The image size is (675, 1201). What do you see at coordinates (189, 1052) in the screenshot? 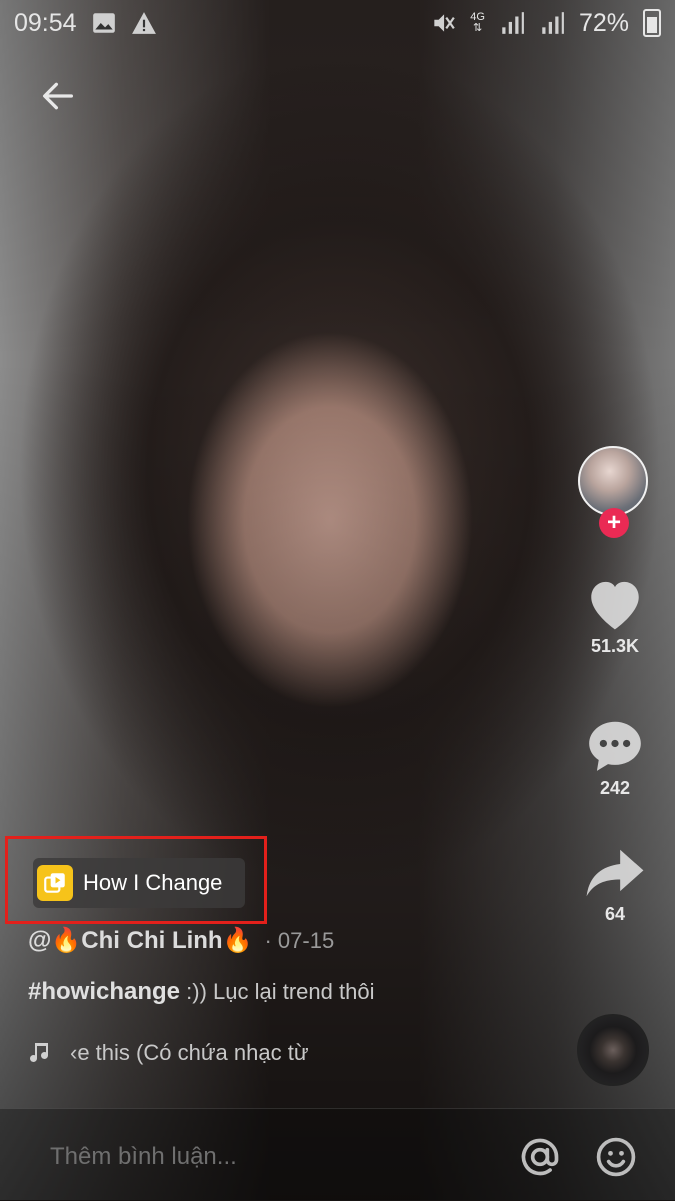
I see `music-title: ‹e this (Có chứa nhạc từ` at bounding box center [189, 1052].